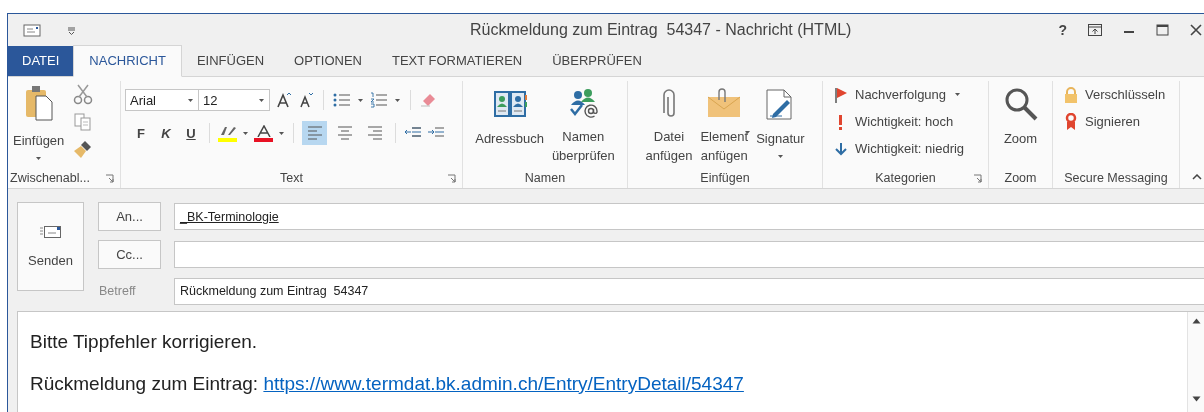 The height and width of the screenshot is (412, 1204). Describe the element at coordinates (50, 232) in the screenshot. I see `send-envelope-icon` at that location.